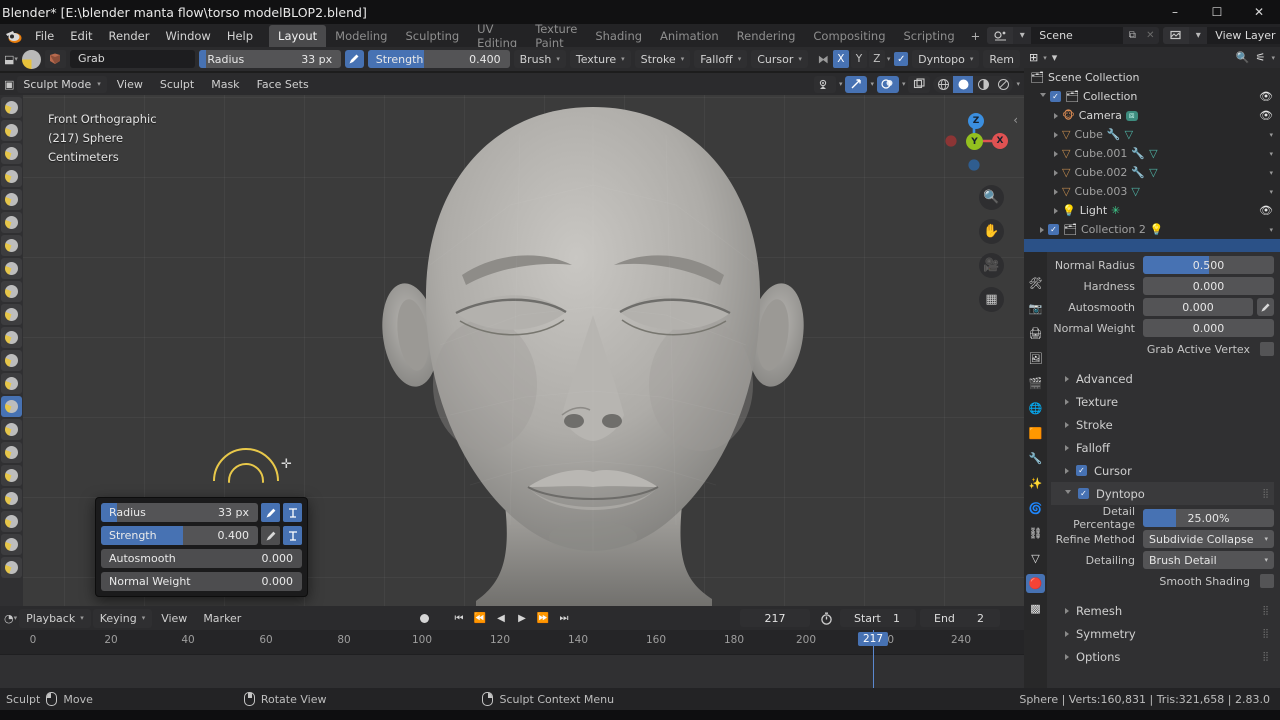 Image resolution: width=1280 pixels, height=720 pixels. I want to click on tab-layout: Layout, so click(298, 35).